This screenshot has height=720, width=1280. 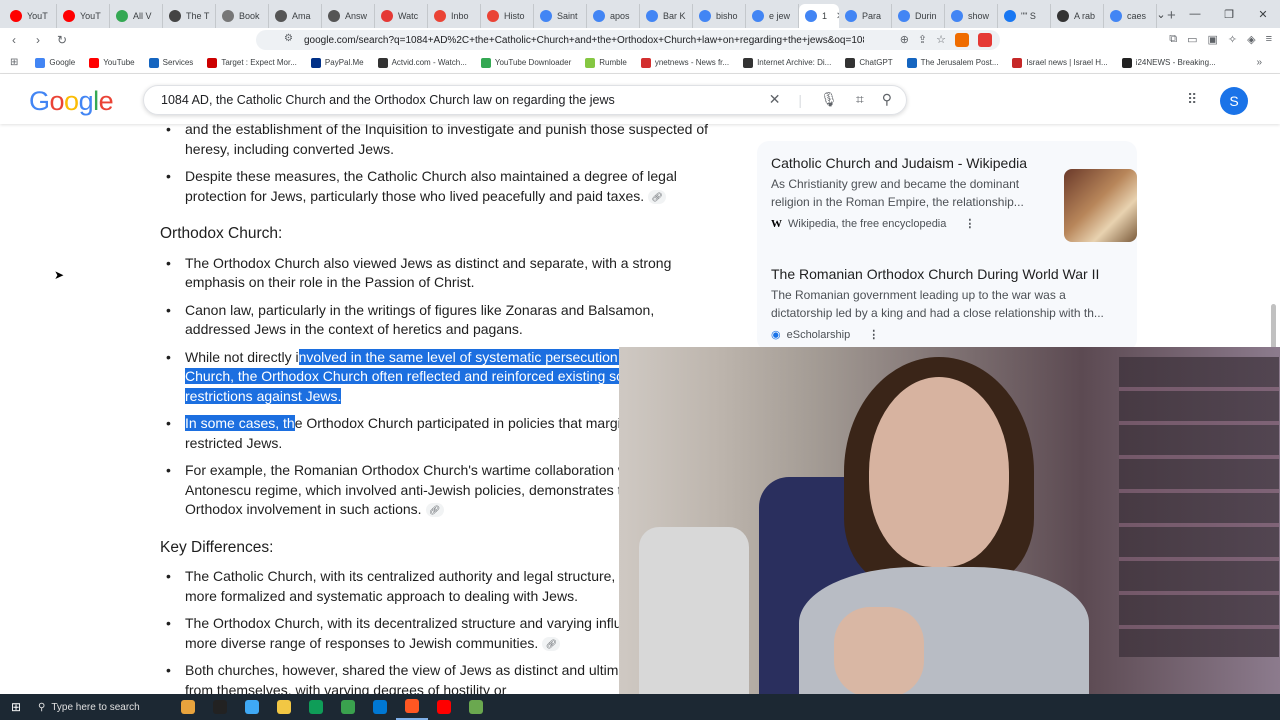 I want to click on minimize-button: —, so click(x=1195, y=14).